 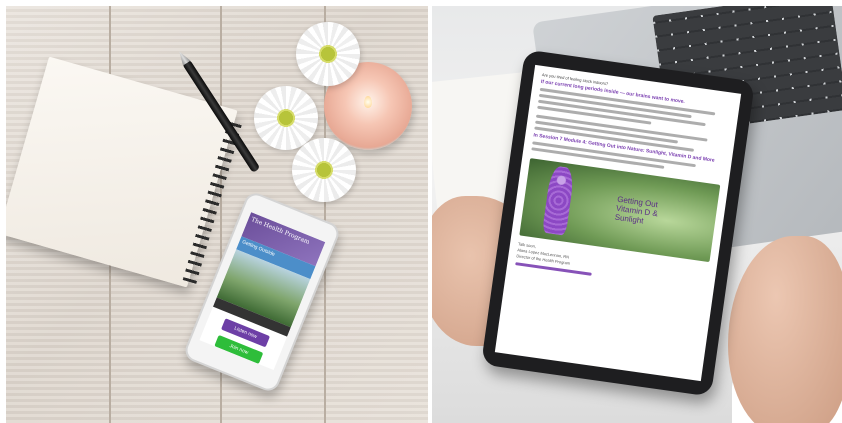 I want to click on phone-app-title: The Health Program, so click(x=280, y=231).